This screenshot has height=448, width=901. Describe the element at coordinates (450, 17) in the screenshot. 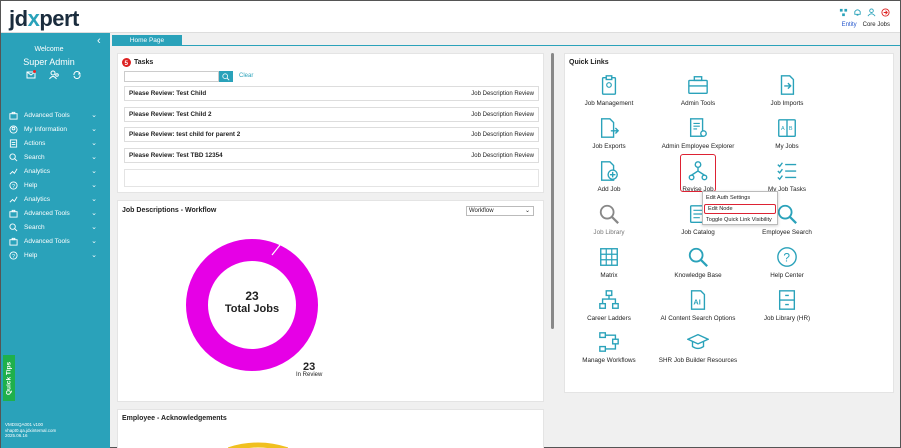

I see `top-bar: jdxpert Entity Core Jobs` at that location.